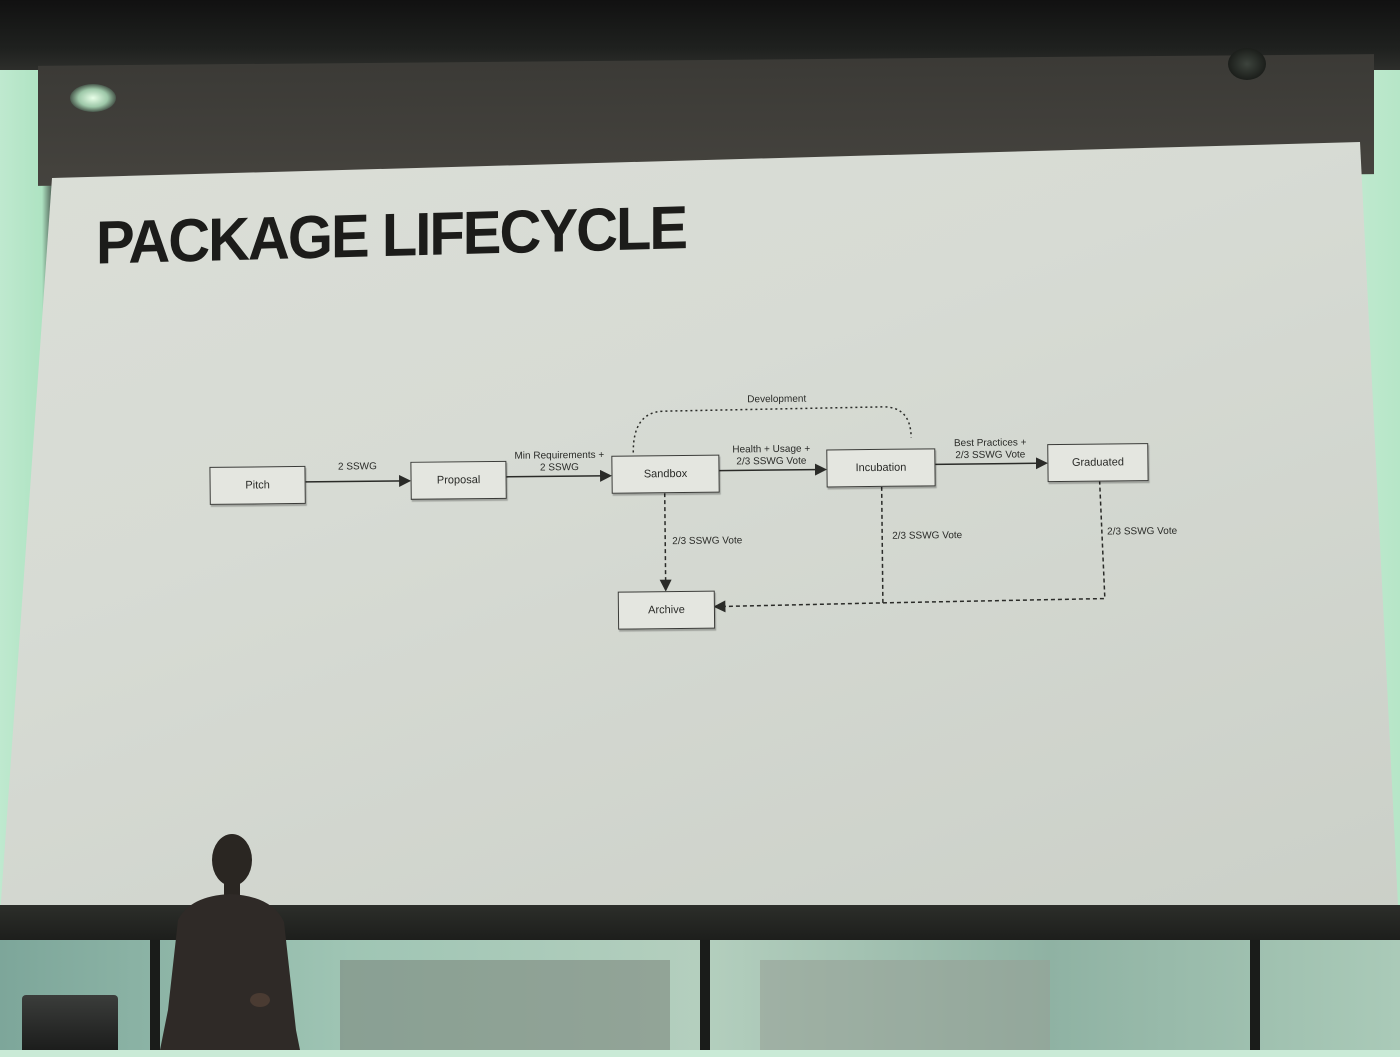 This screenshot has height=1057, width=1400. I want to click on label-graduated-archive: 2/3 SSWG Vote, so click(1142, 531).